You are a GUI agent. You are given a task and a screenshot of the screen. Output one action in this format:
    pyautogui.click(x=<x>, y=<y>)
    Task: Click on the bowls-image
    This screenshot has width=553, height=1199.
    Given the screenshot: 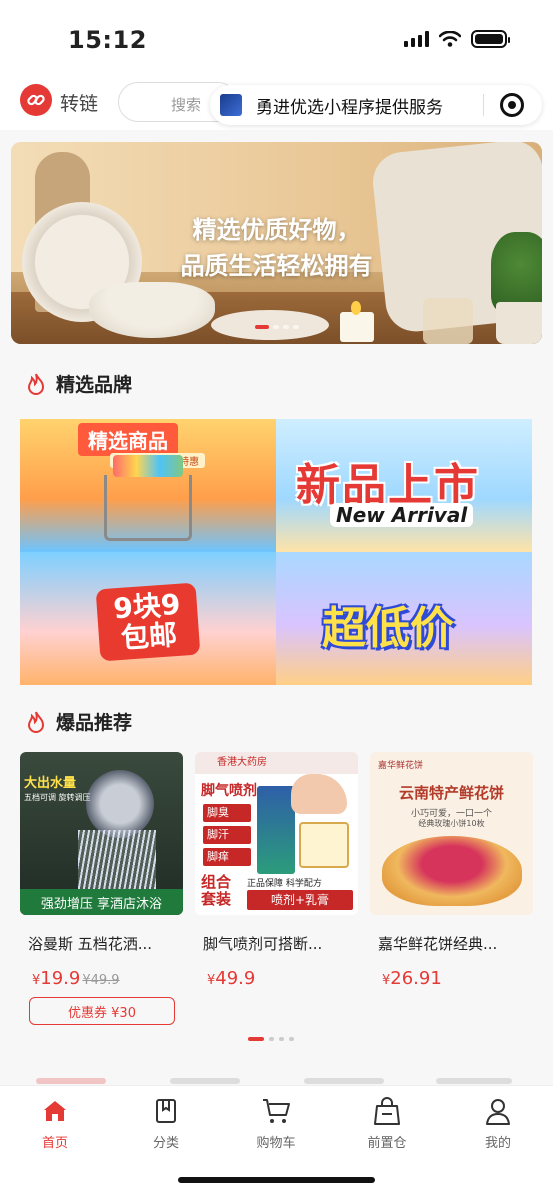 What is the action you would take?
    pyautogui.click(x=152, y=310)
    